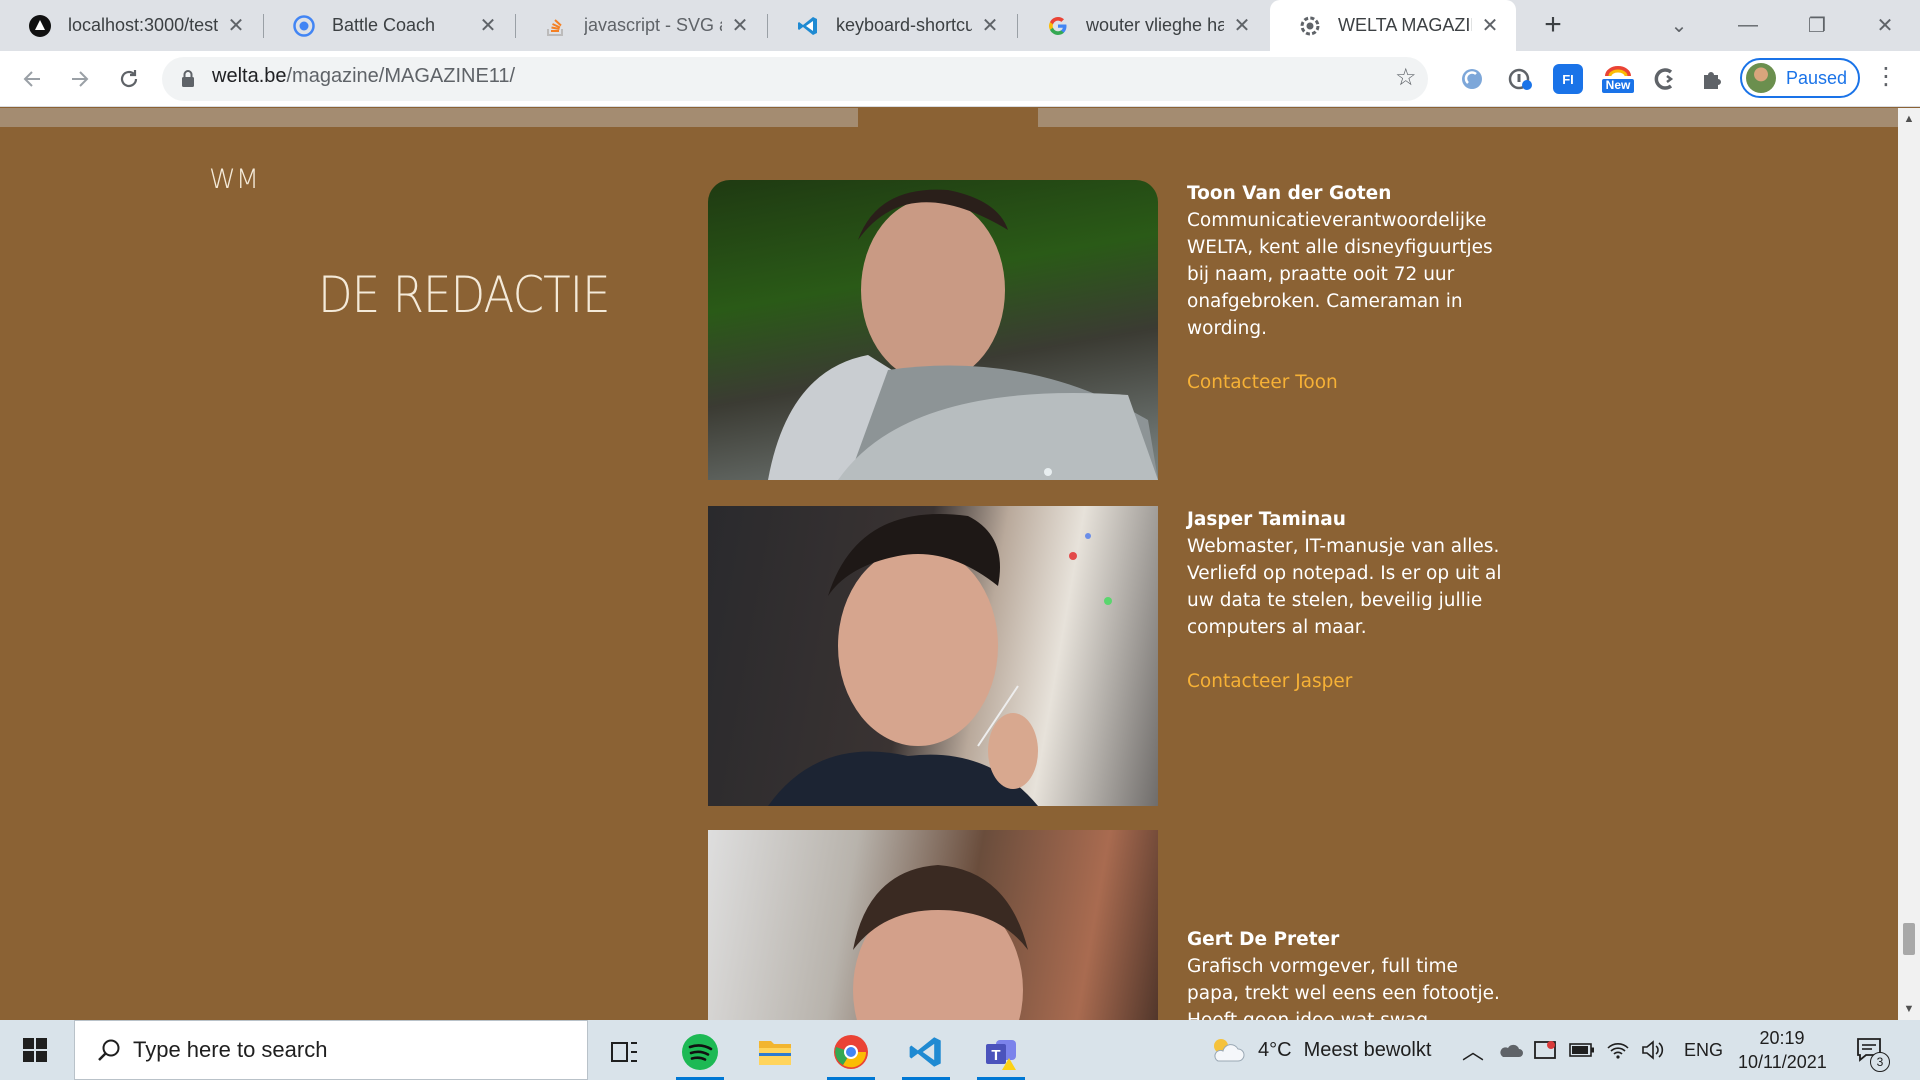  Describe the element at coordinates (933, 330) in the screenshot. I see `member-photo-toon` at that location.